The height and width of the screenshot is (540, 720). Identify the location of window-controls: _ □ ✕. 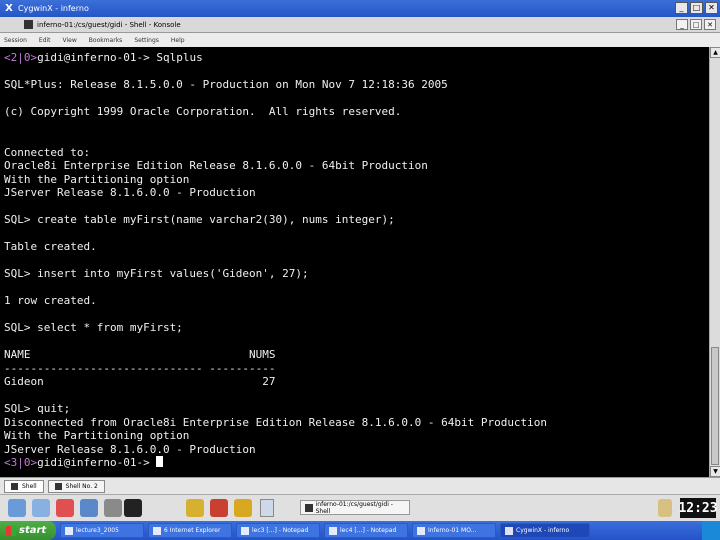
(696, 8).